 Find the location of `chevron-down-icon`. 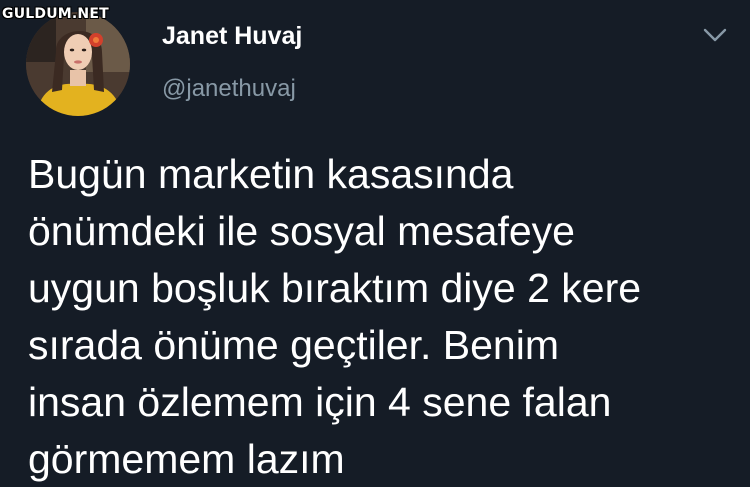

chevron-down-icon is located at coordinates (715, 35).